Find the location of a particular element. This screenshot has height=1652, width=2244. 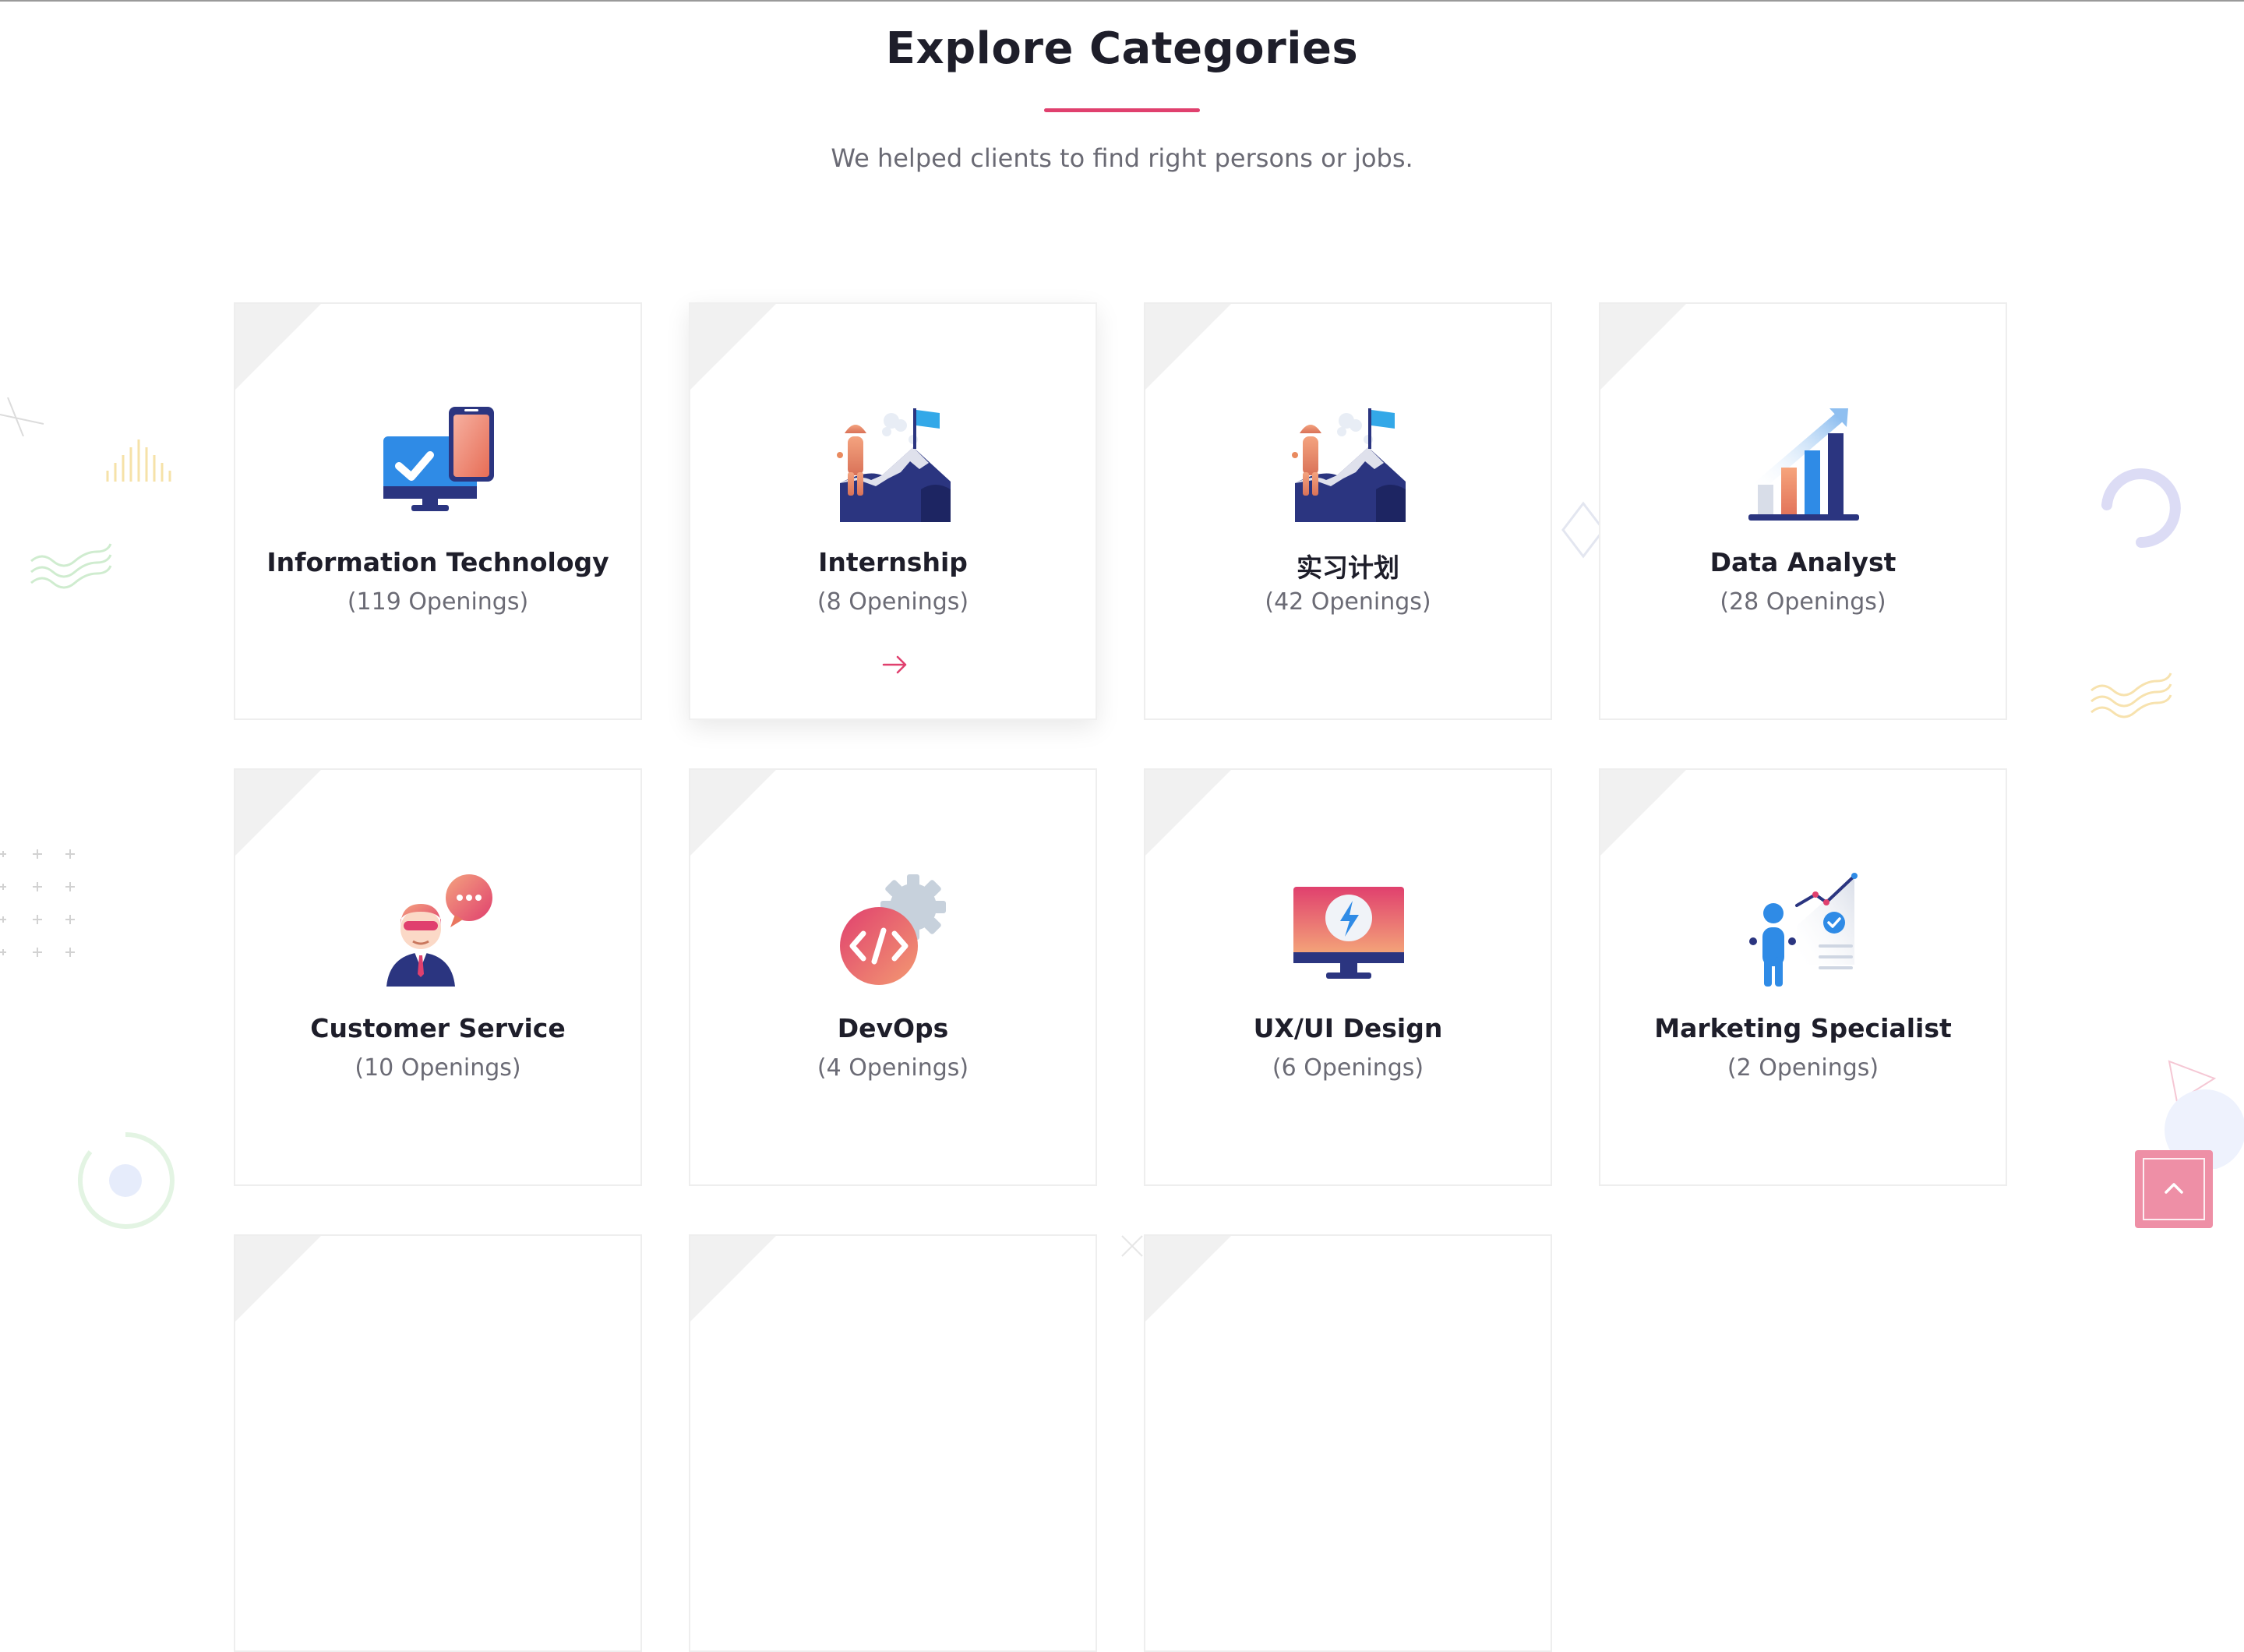

category-name: 实习计划 is located at coordinates (1348, 568).